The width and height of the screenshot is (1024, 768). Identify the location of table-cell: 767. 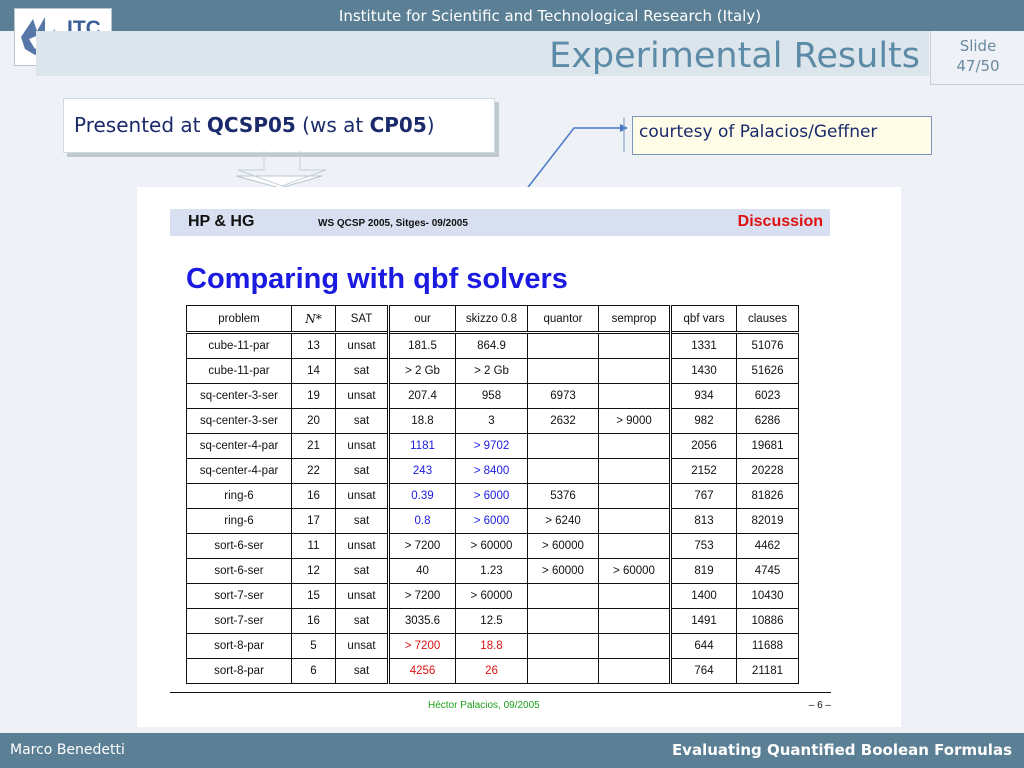
(703, 496).